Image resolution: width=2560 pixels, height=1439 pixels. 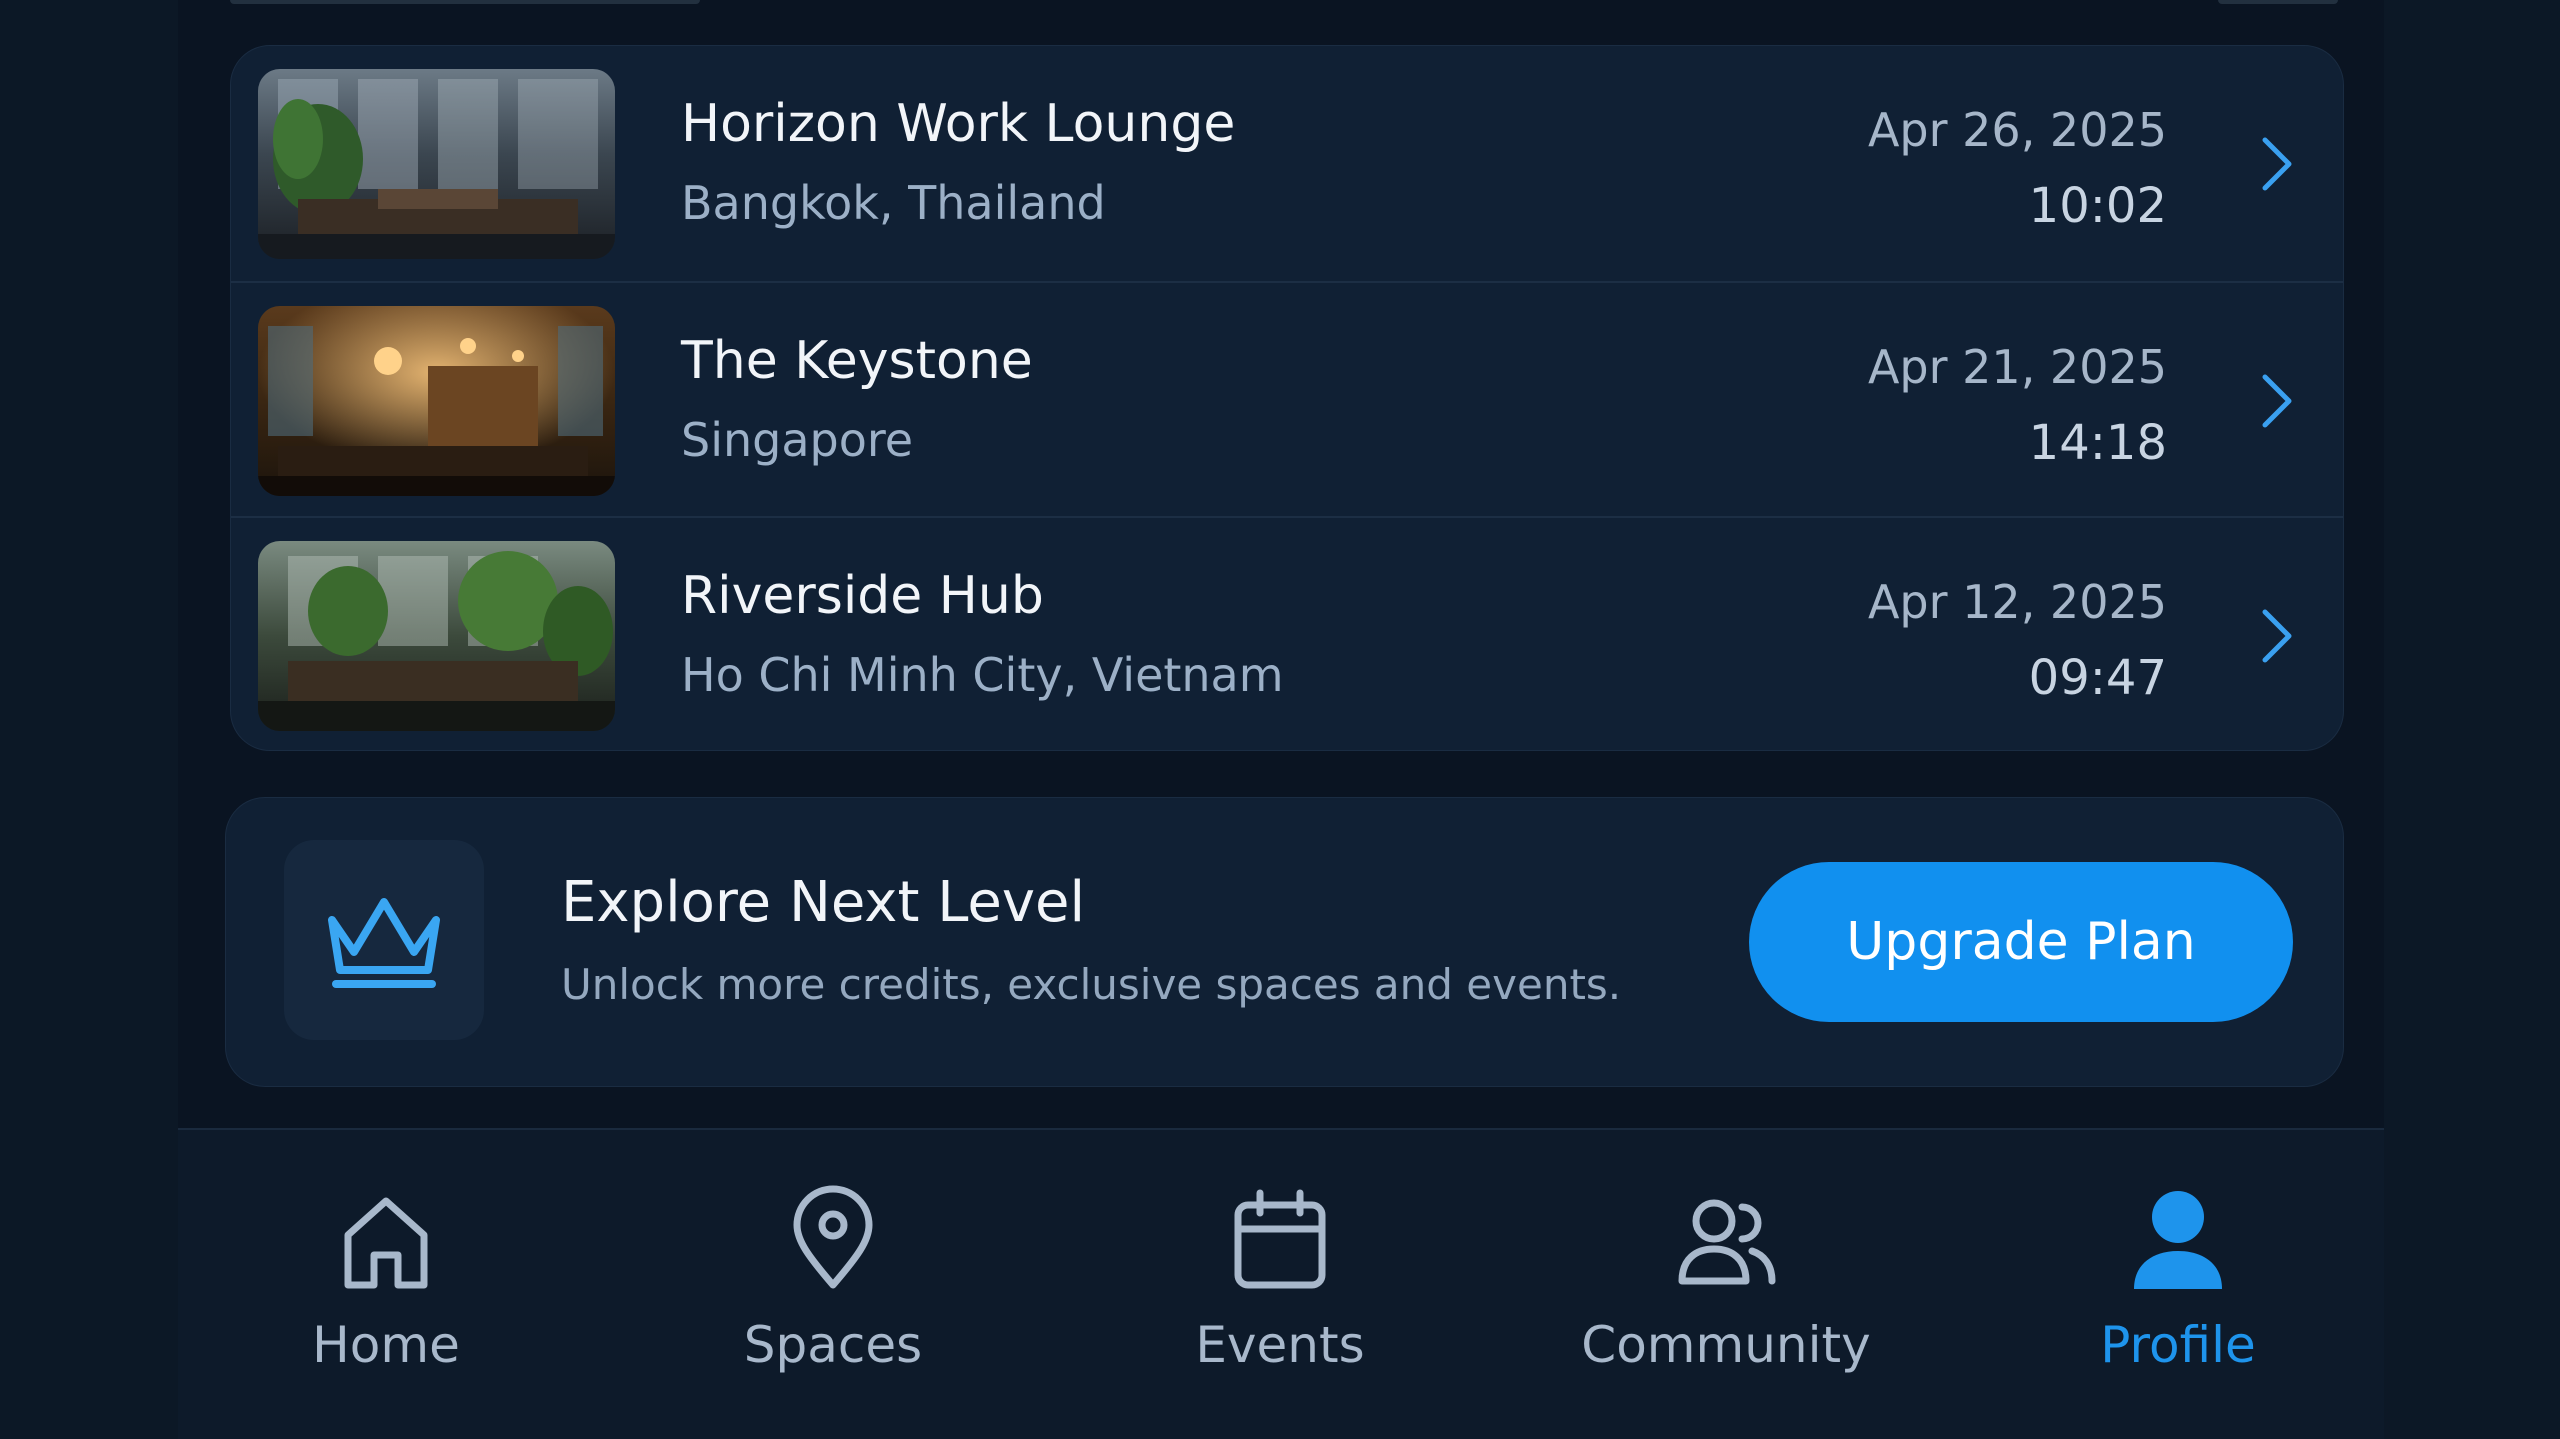 I want to click on space-location: Ho Chi Minh City, Vietnam, so click(x=982, y=675).